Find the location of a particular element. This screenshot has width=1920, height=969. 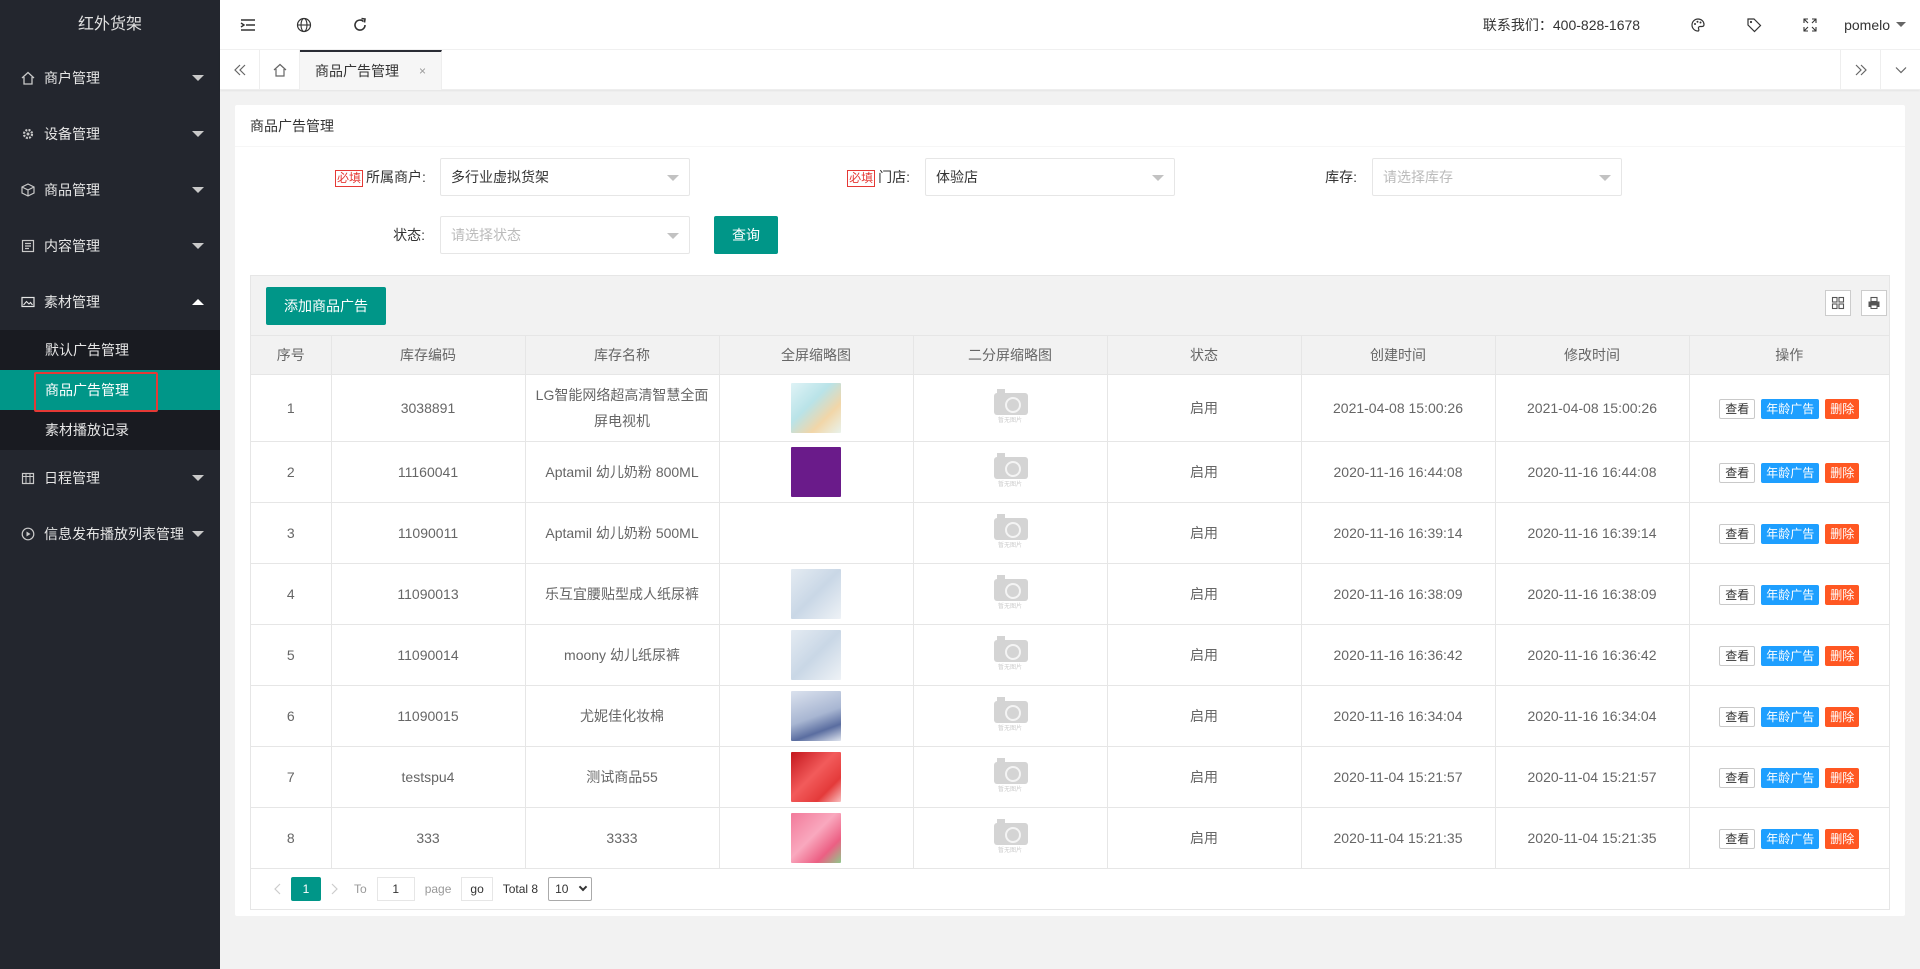

cell-no: 7 is located at coordinates (291, 777).